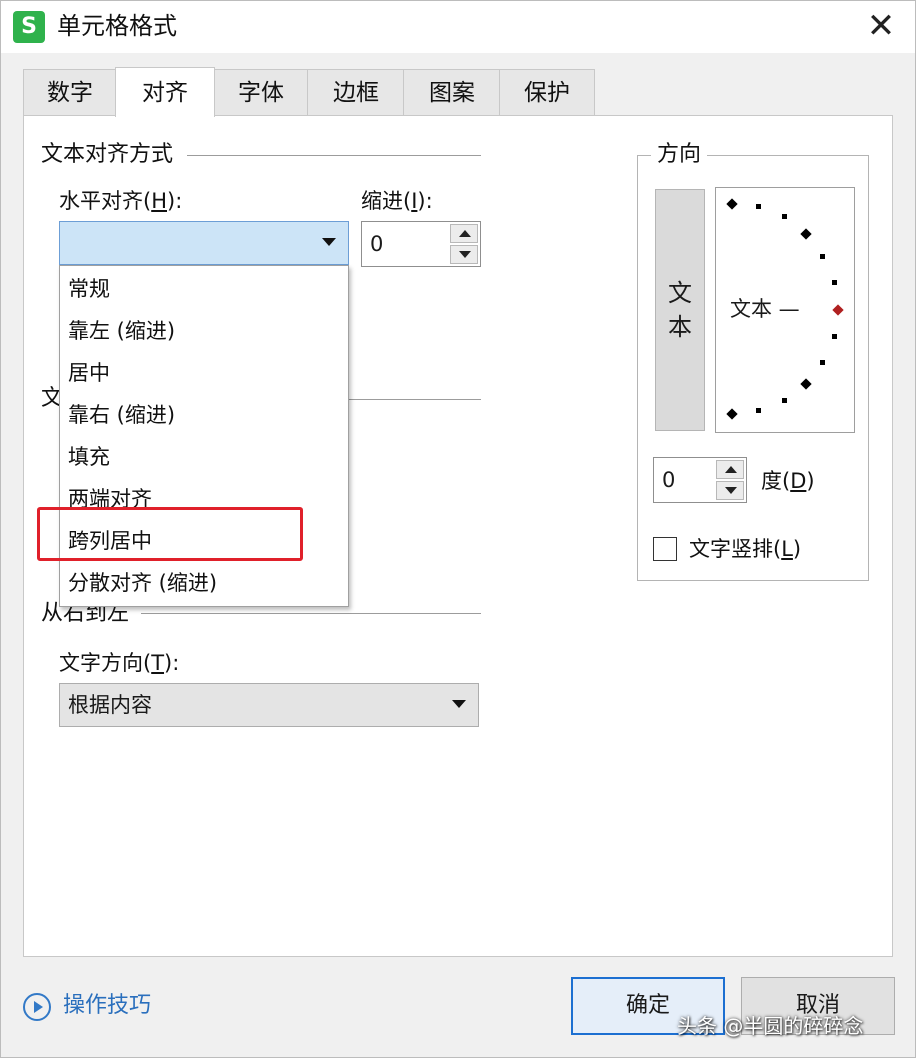 This screenshot has height=1058, width=916. What do you see at coordinates (70, 93) in the screenshot?
I see `tab-number: 数字` at bounding box center [70, 93].